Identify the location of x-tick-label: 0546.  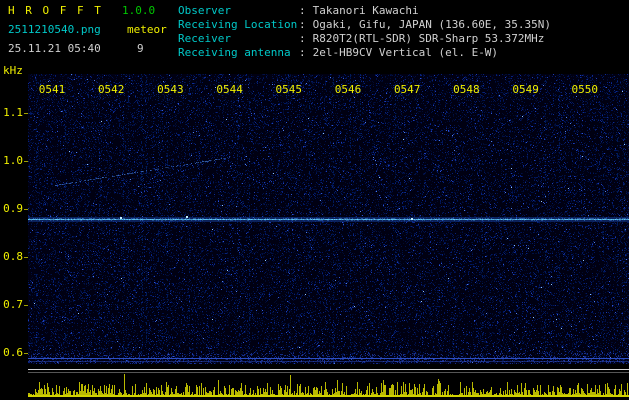
(348, 89).